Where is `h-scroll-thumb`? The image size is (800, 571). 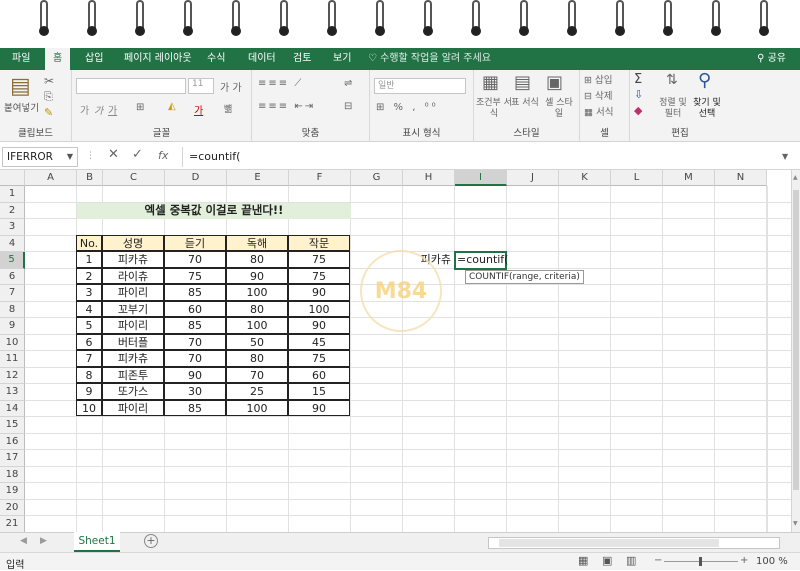 h-scroll-thumb is located at coordinates (609, 543).